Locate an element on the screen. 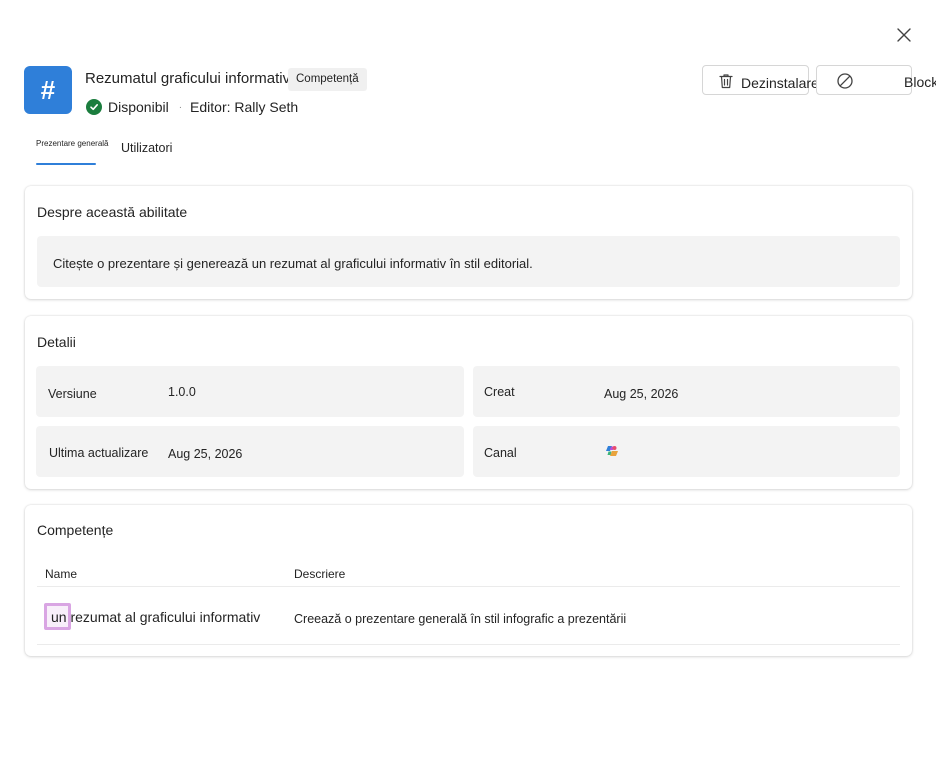 The height and width of the screenshot is (771, 936). app-icon-glyph: # is located at coordinates (48, 89).